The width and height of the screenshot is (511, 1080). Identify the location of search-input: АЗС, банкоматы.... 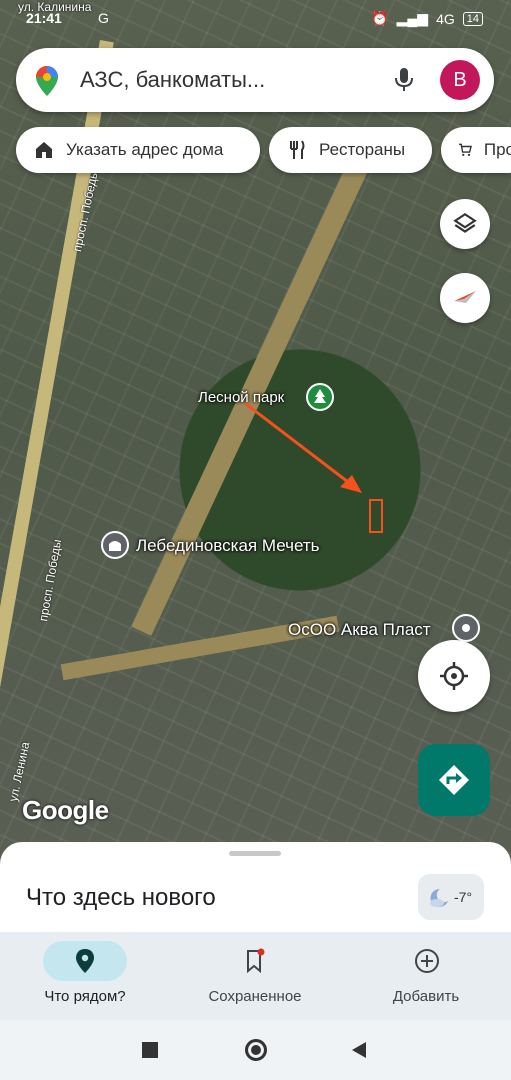
(172, 80).